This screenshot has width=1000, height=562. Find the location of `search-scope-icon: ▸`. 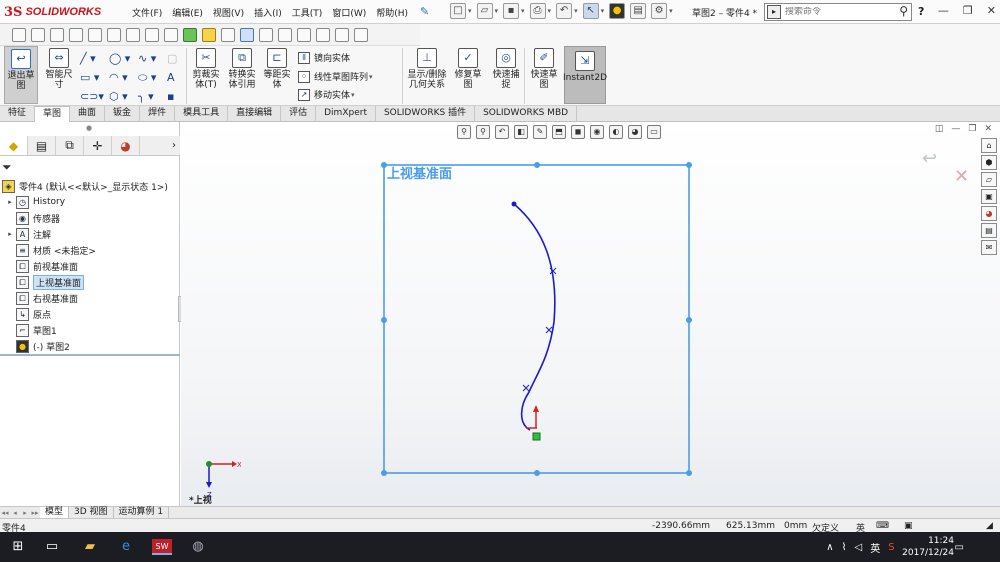

search-scope-icon: ▸ is located at coordinates (774, 12).